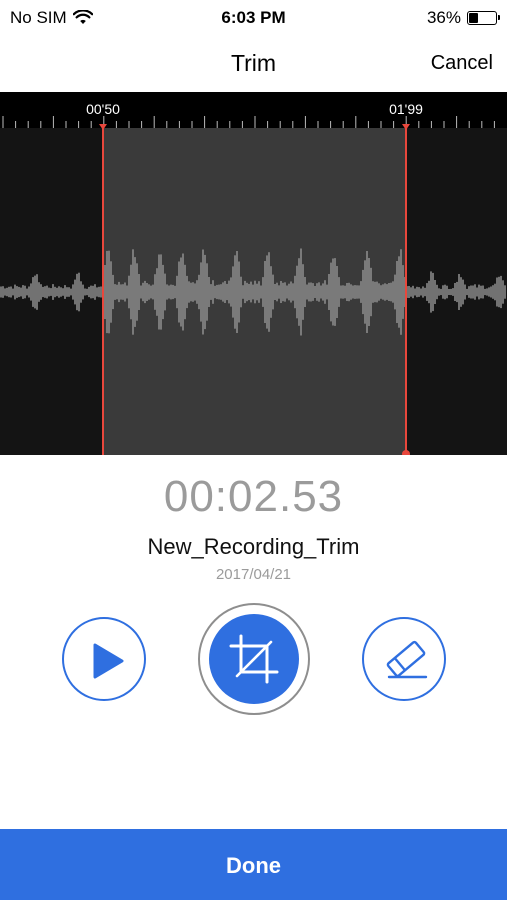 The width and height of the screenshot is (507, 900). Describe the element at coordinates (407, 659) in the screenshot. I see `eraser-icon` at that location.